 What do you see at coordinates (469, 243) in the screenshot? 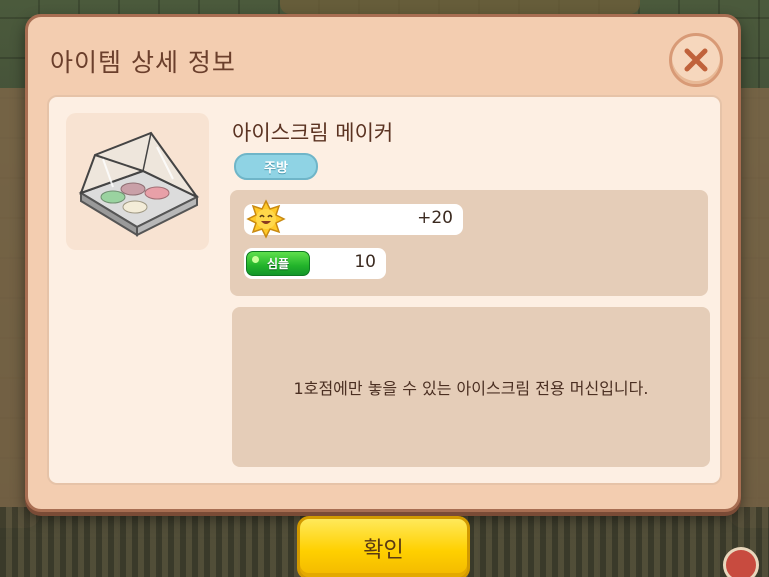
I see `item-stats-panel: +20 심플 10` at bounding box center [469, 243].